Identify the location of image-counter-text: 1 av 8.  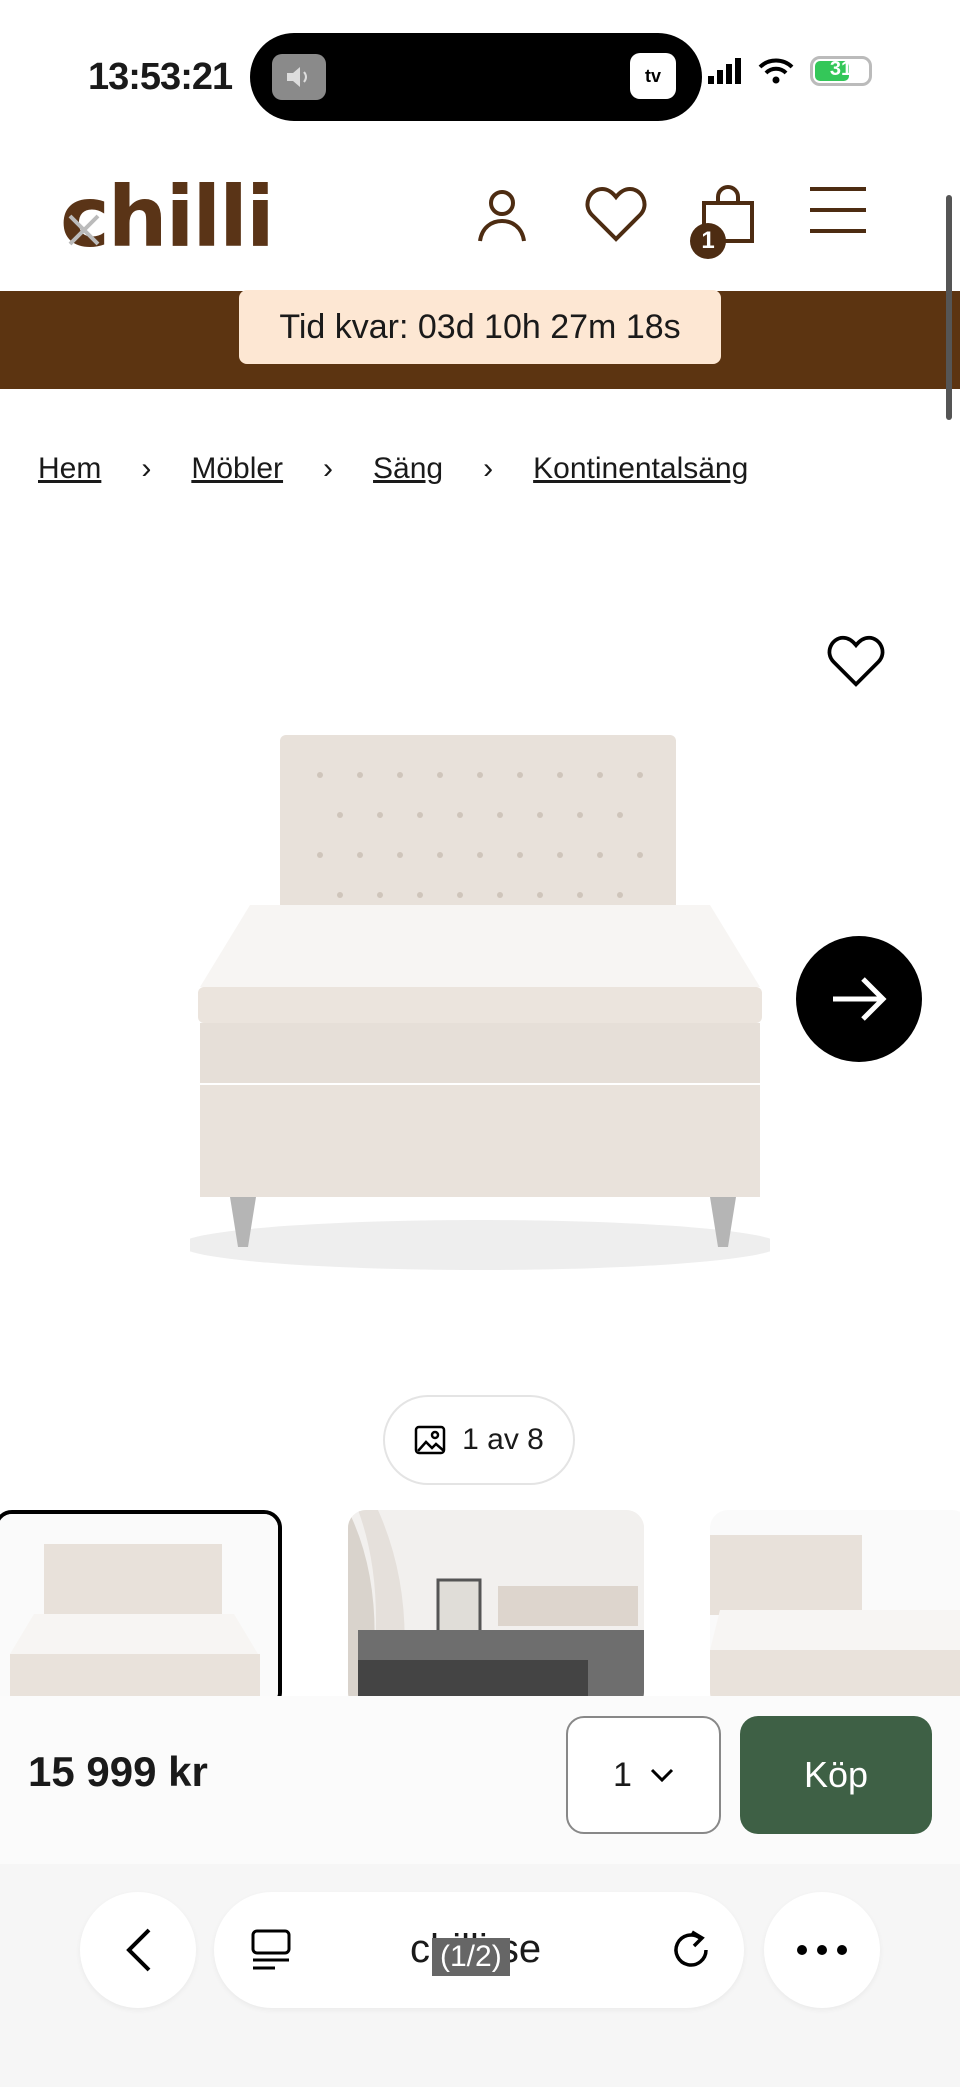
(503, 1439).